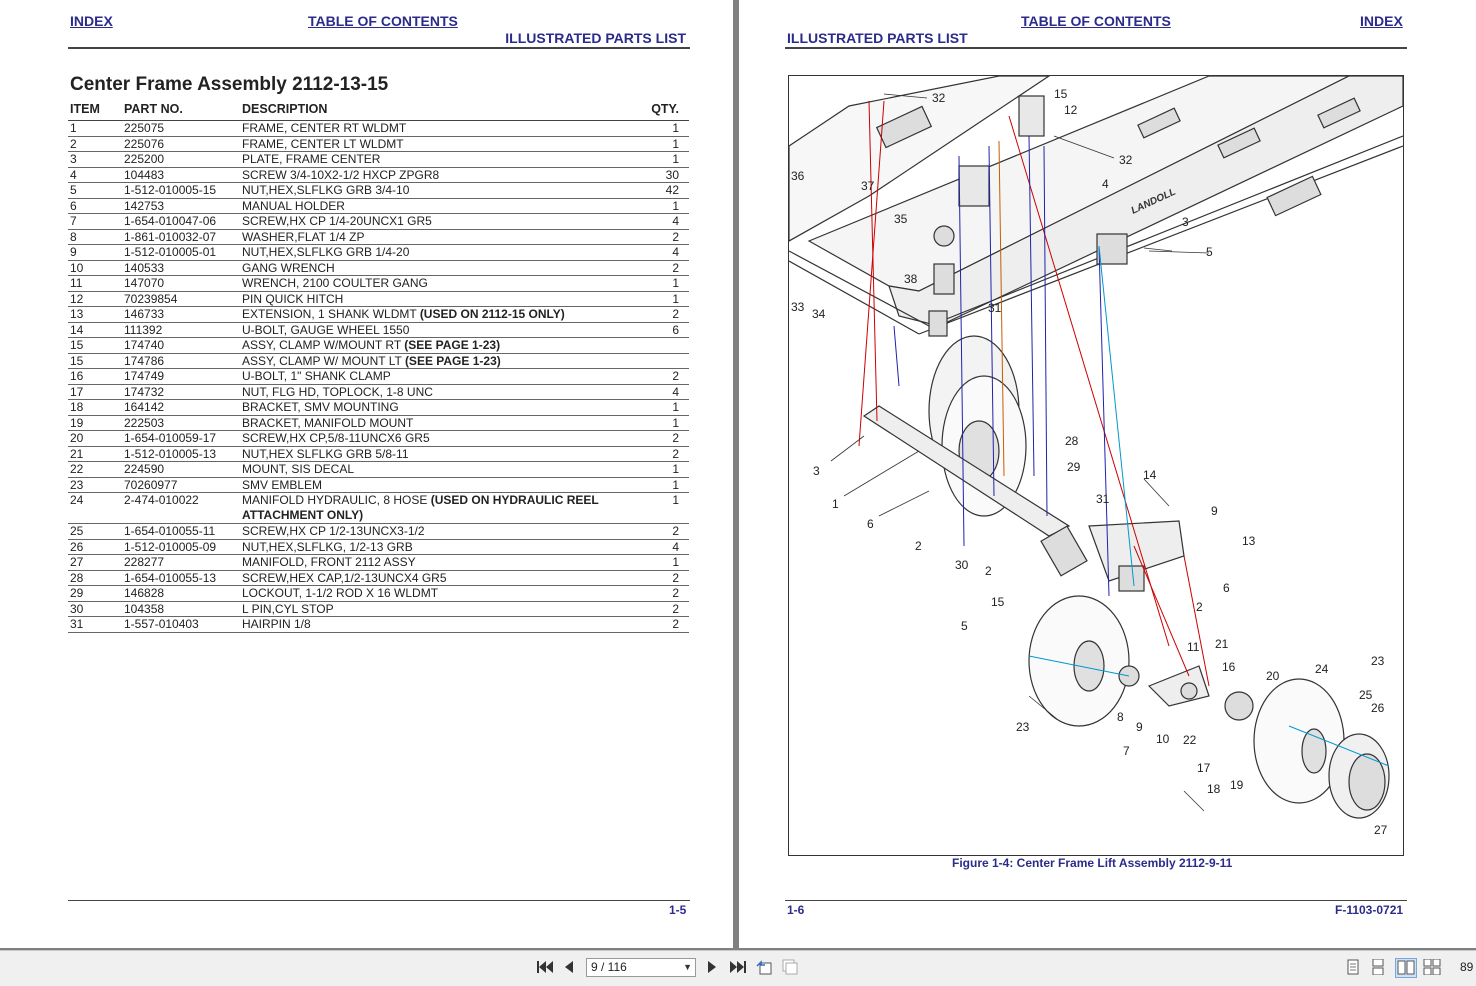  I want to click on table-row: 14 111392 U-BOLT, GAUGE WHEEL 1550 6, so click(378, 330).